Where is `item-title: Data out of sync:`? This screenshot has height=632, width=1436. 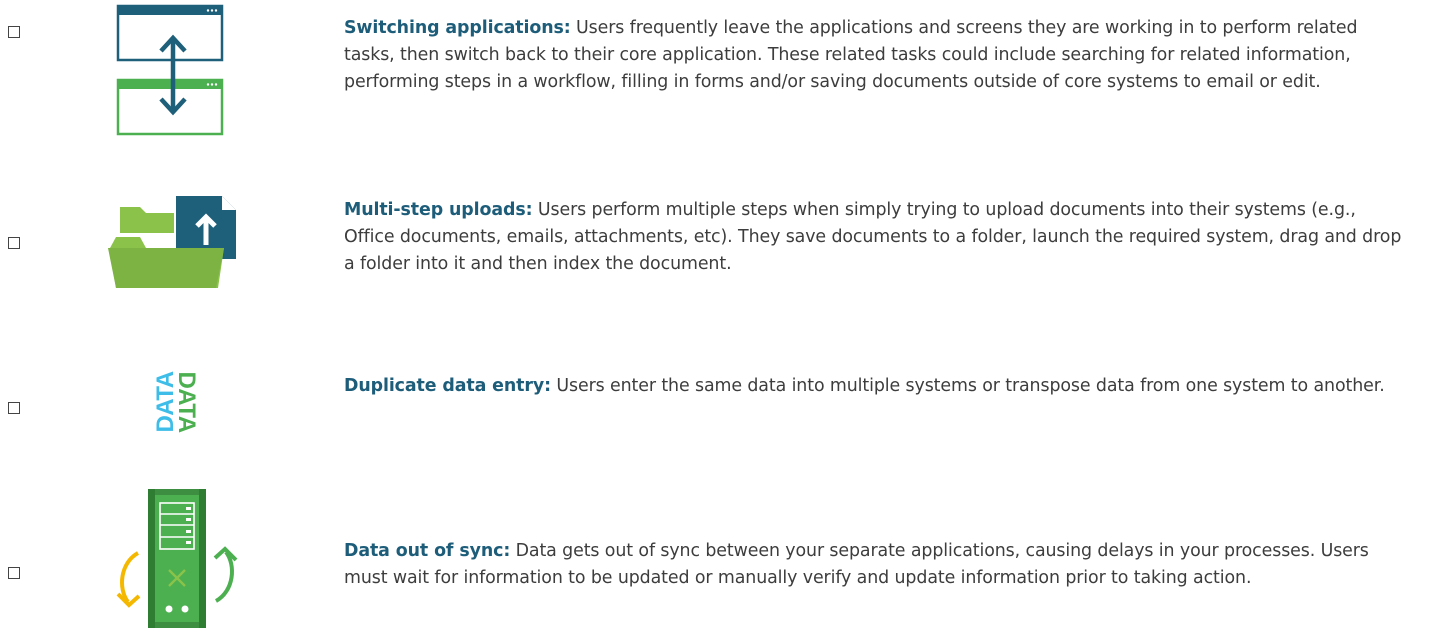 item-title: Data out of sync: is located at coordinates (427, 551).